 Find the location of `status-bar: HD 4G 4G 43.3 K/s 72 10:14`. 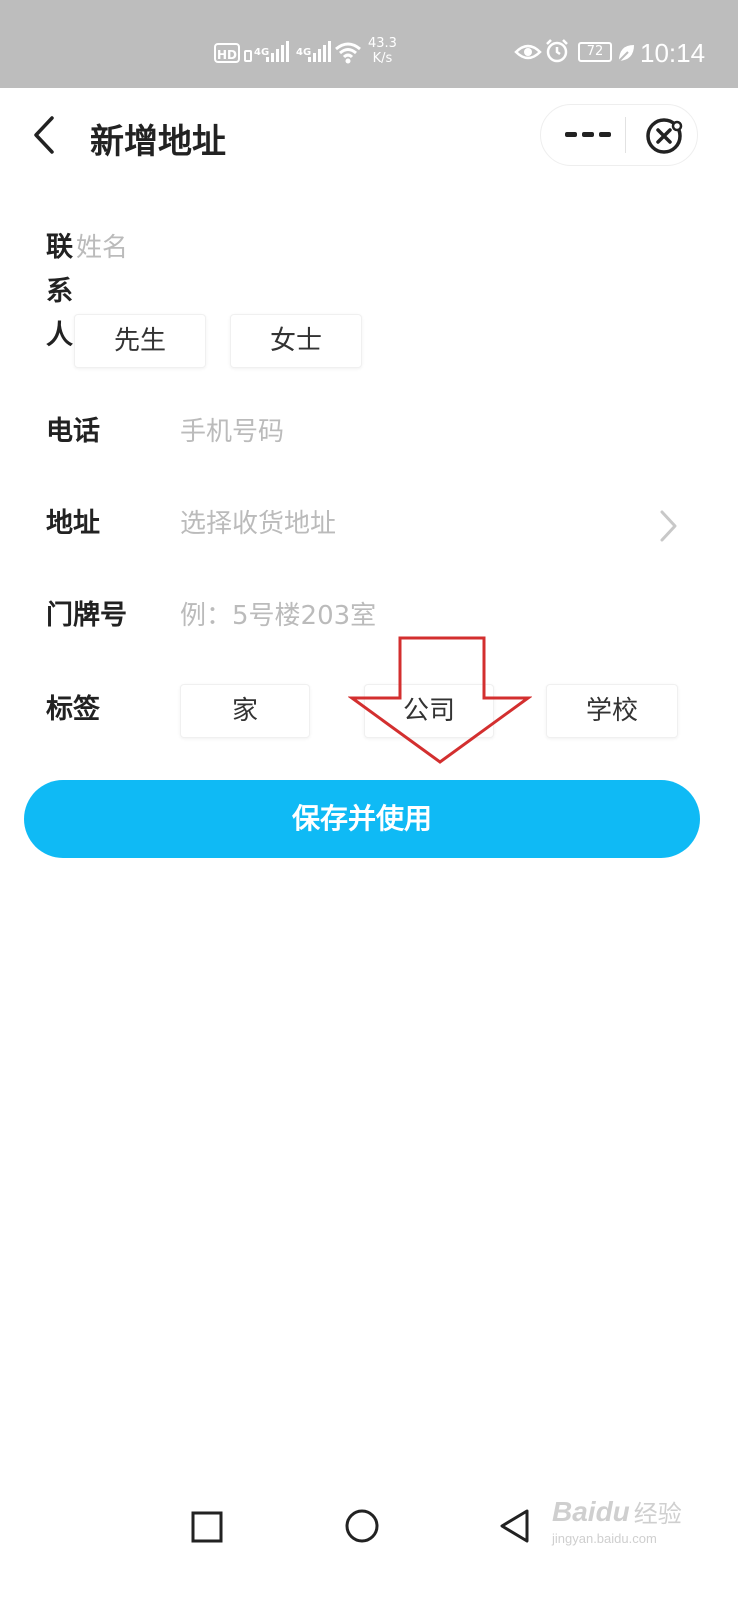

status-bar: HD 4G 4G 43.3 K/s 72 10:14 is located at coordinates (369, 44).